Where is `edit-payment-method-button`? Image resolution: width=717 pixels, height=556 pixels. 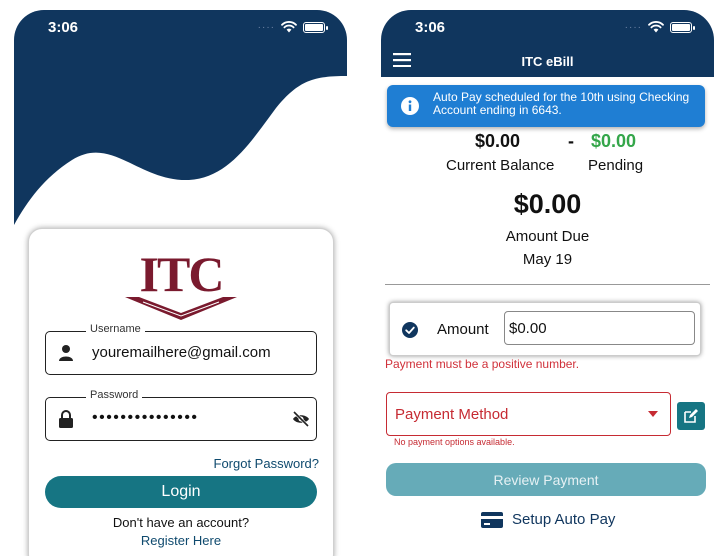
edit-payment-method-button is located at coordinates (691, 416).